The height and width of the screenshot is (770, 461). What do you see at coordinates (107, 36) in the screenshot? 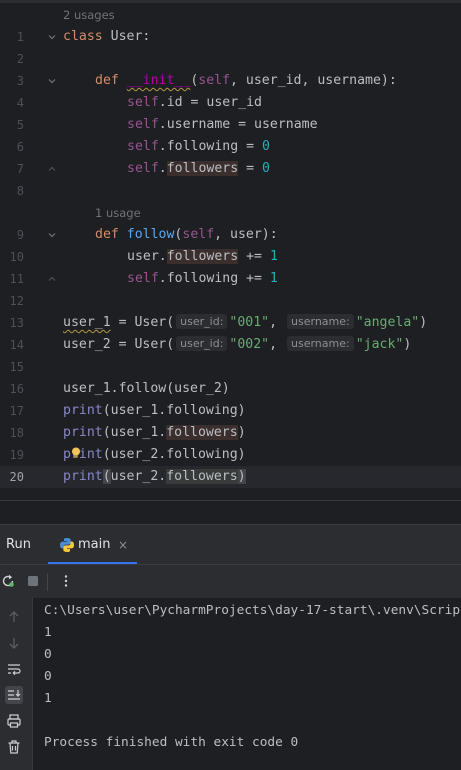
I see `code-text: class User:` at bounding box center [107, 36].